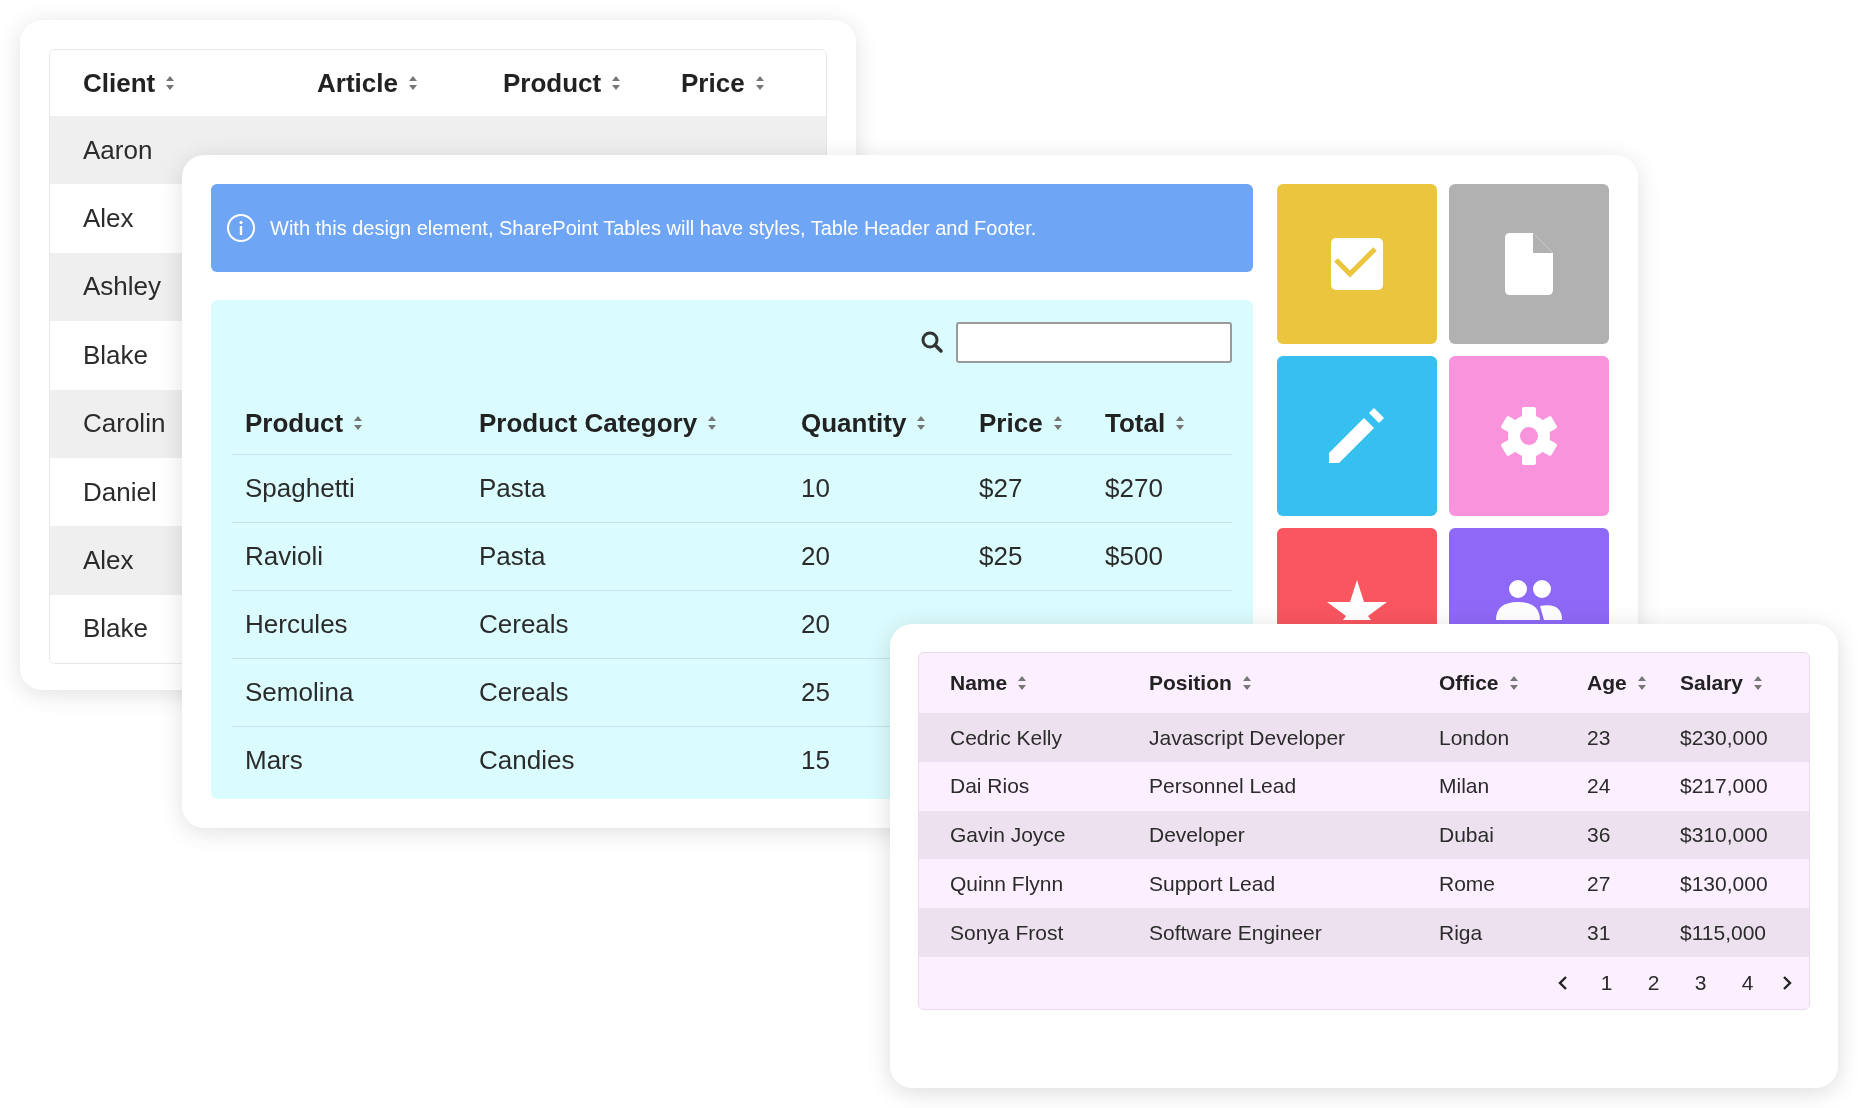  What do you see at coordinates (1700, 983) in the screenshot?
I see `page-link: 3` at bounding box center [1700, 983].